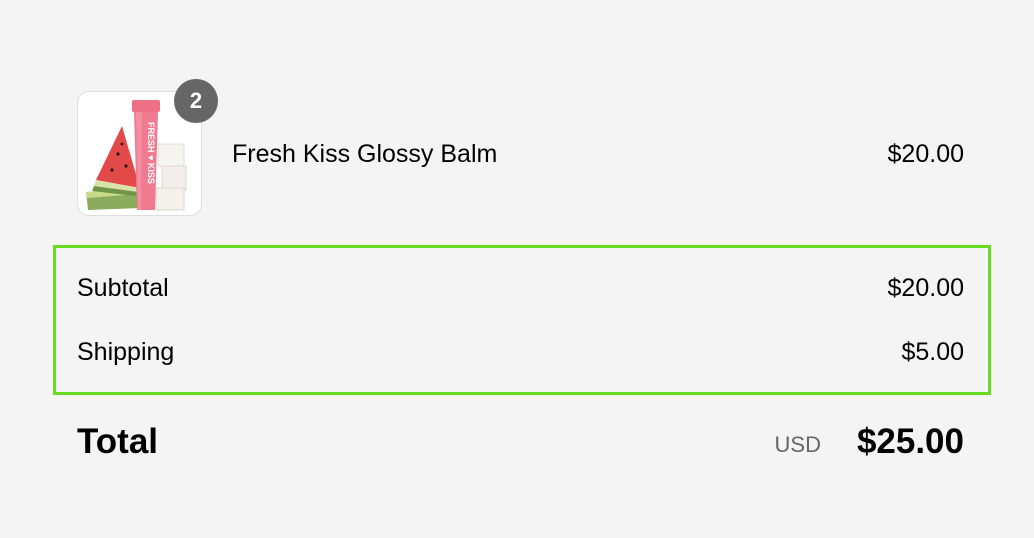 Image resolution: width=1034 pixels, height=538 pixels. Describe the element at coordinates (520, 352) in the screenshot. I see `shipping-row: Shipping $5.00` at that location.